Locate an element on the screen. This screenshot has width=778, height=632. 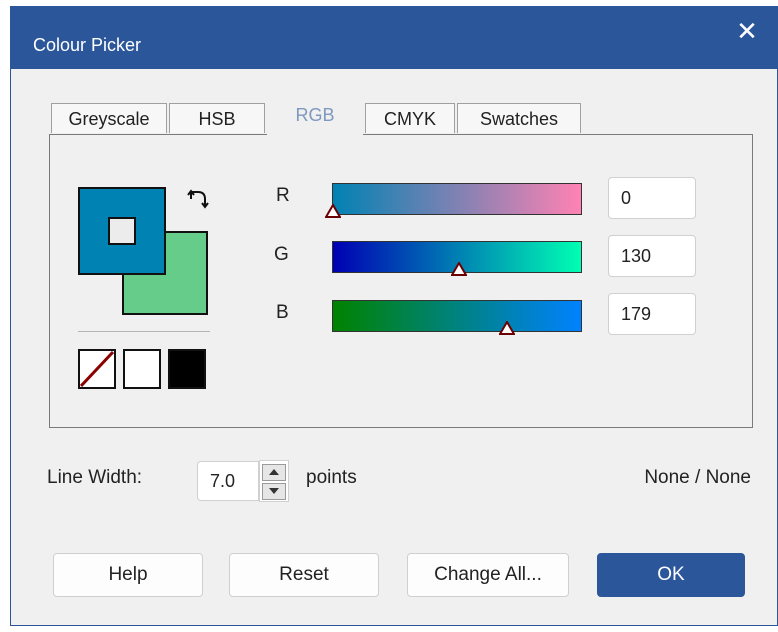
tab-cmyk: CMYK is located at coordinates (410, 118).